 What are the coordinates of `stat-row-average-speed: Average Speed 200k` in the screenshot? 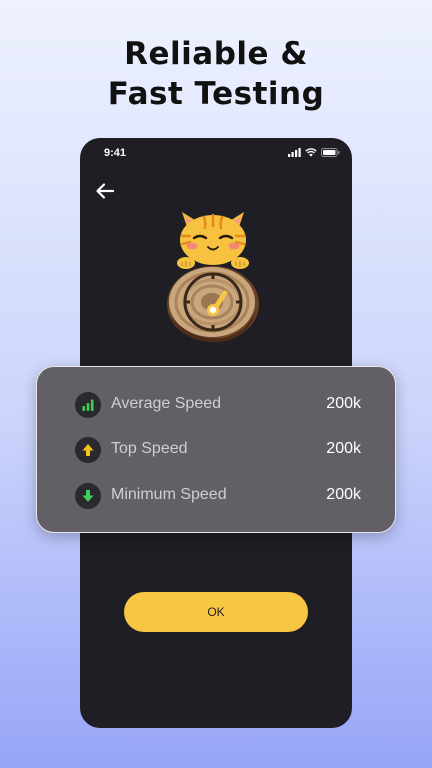 It's located at (218, 406).